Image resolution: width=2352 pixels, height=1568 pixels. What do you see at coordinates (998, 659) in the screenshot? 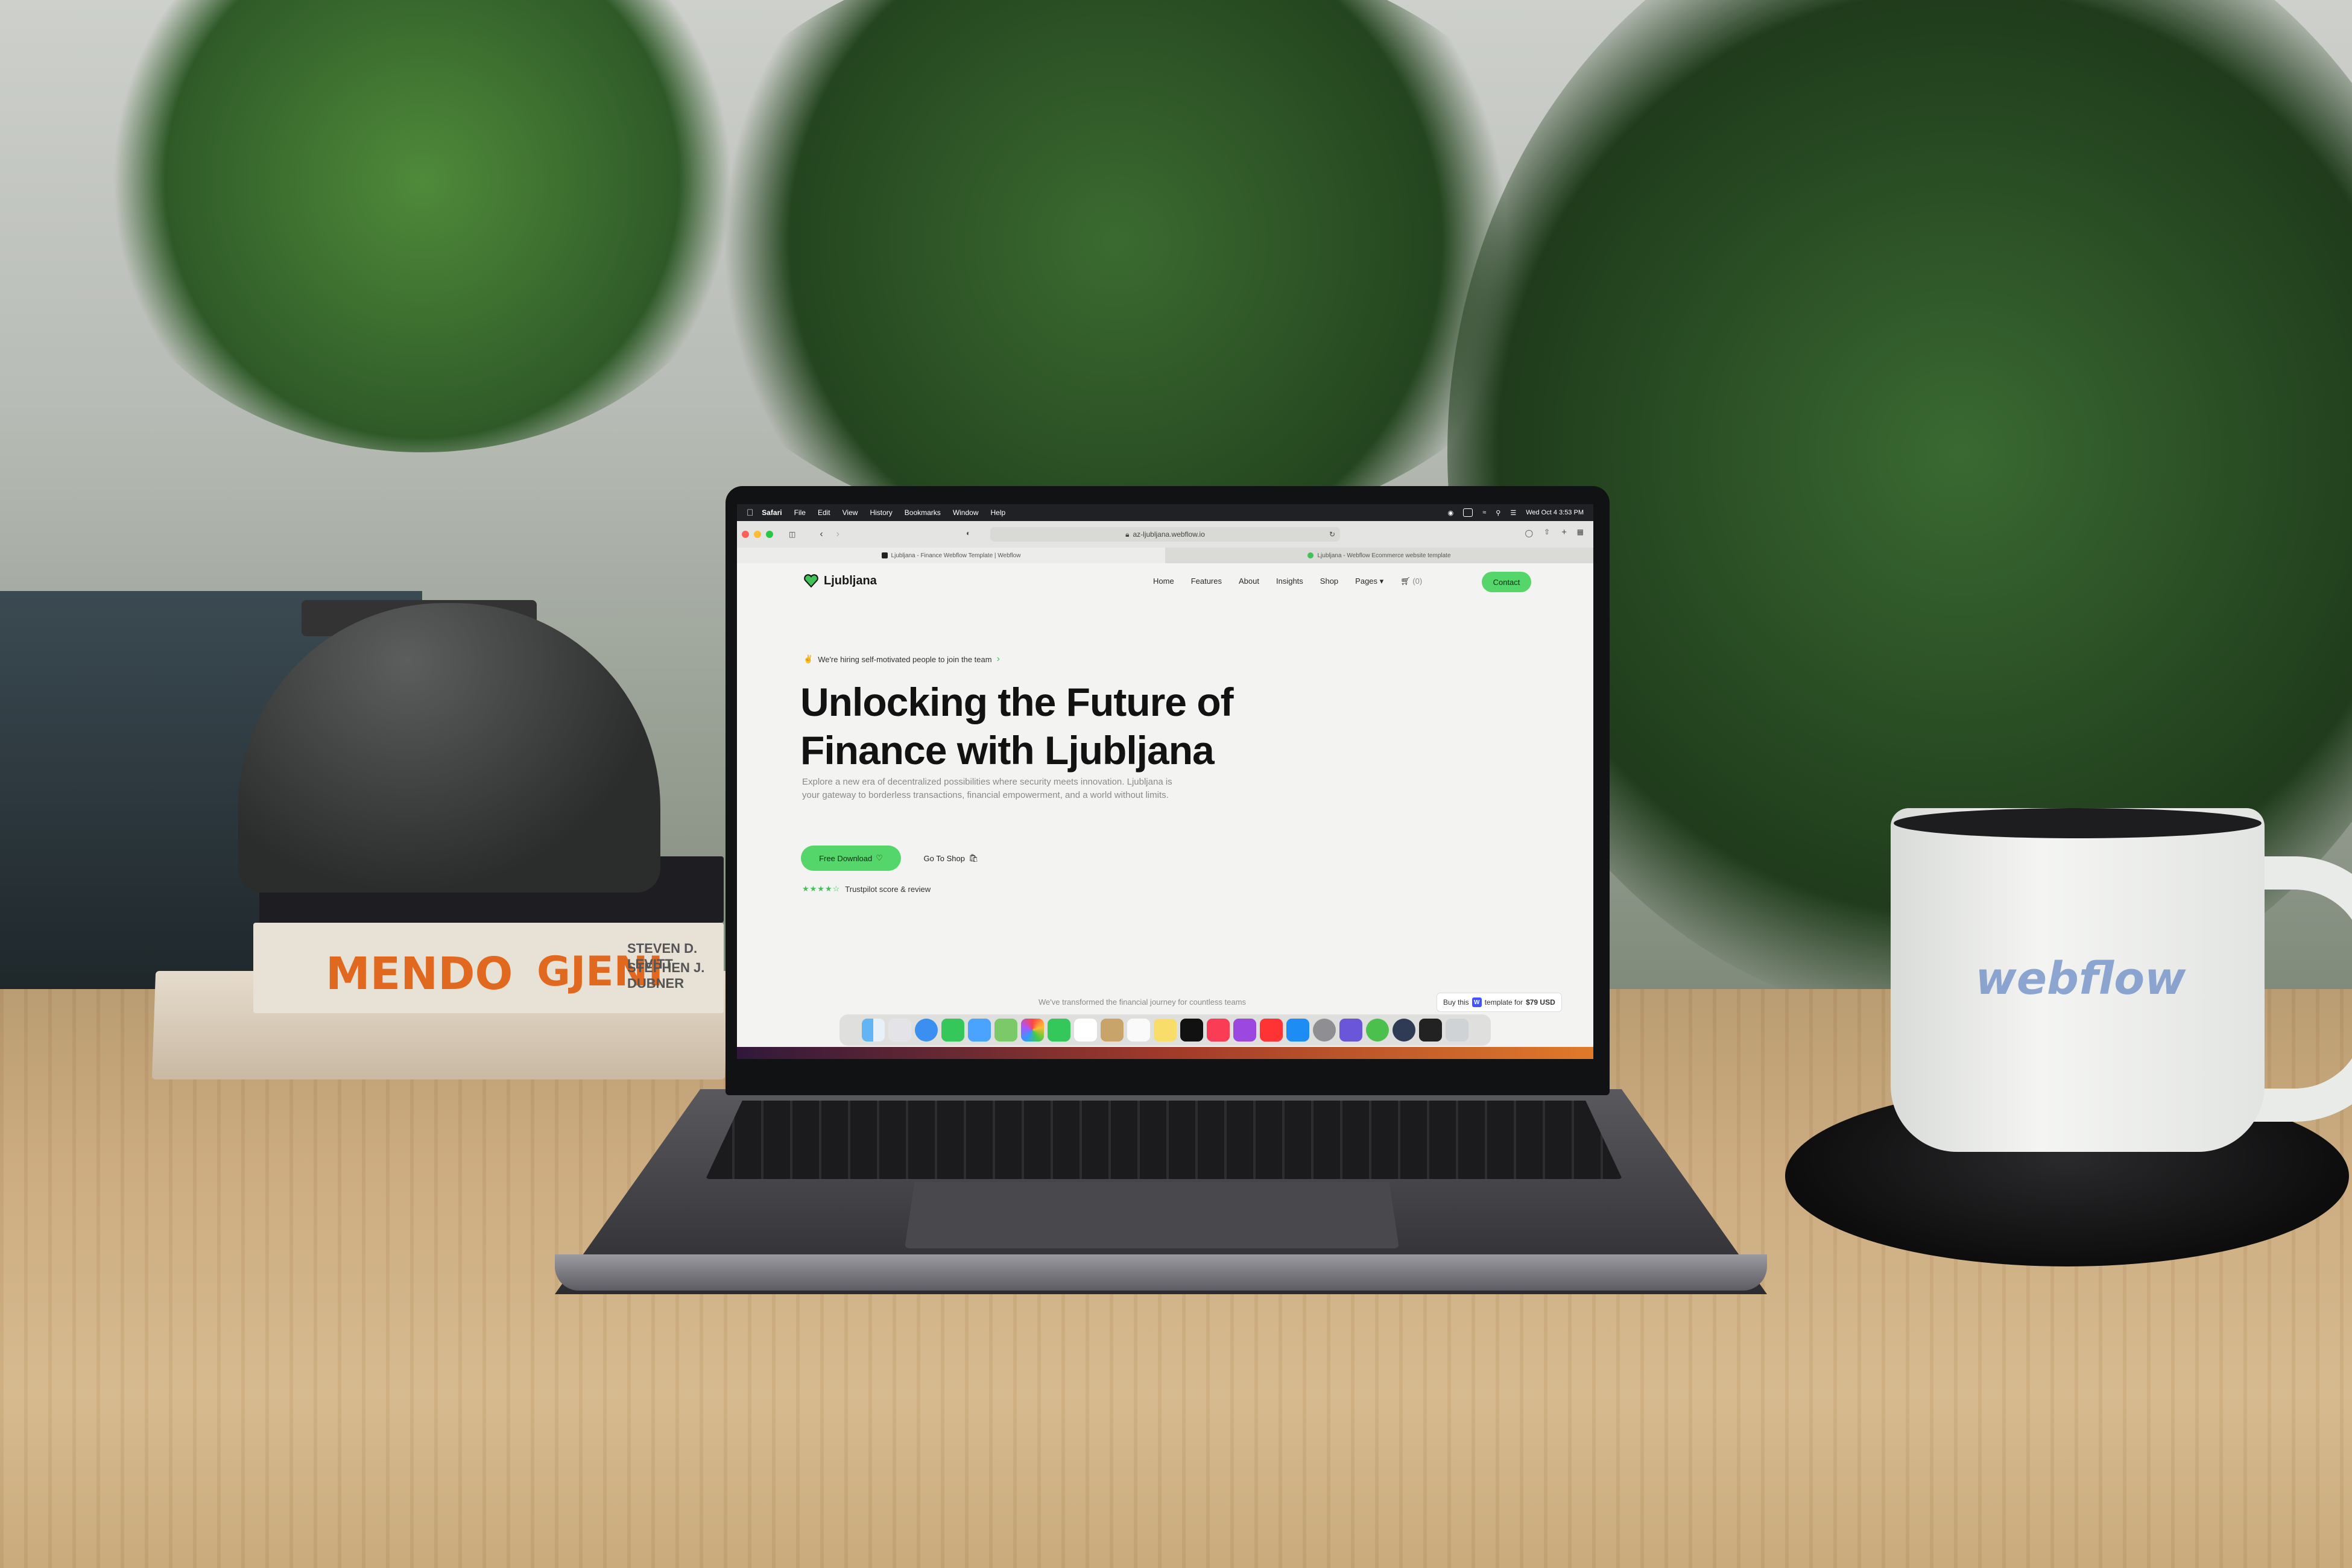
I see `chevron-right-icon: ›` at bounding box center [998, 659].